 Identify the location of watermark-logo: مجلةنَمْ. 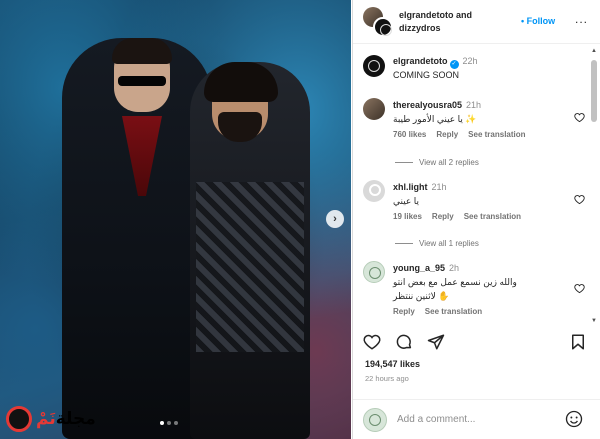
(51, 419).